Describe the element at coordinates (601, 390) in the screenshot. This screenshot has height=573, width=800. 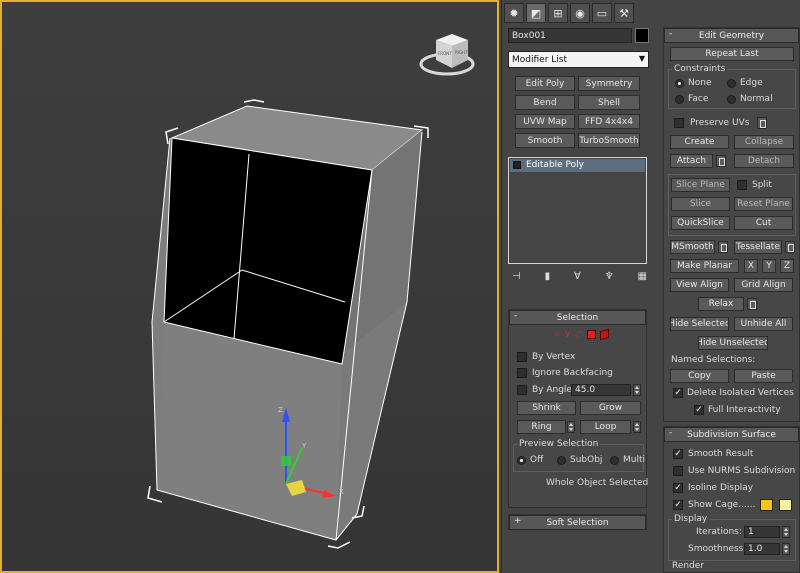
I see `by-angle-field: 45.0` at that location.